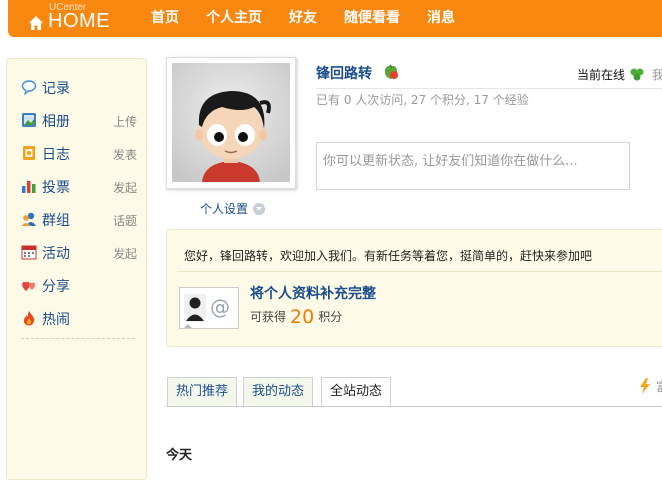 This screenshot has height=480, width=662. What do you see at coordinates (659, 386) in the screenshot?
I see `feed-side-action: 富` at bounding box center [659, 386].